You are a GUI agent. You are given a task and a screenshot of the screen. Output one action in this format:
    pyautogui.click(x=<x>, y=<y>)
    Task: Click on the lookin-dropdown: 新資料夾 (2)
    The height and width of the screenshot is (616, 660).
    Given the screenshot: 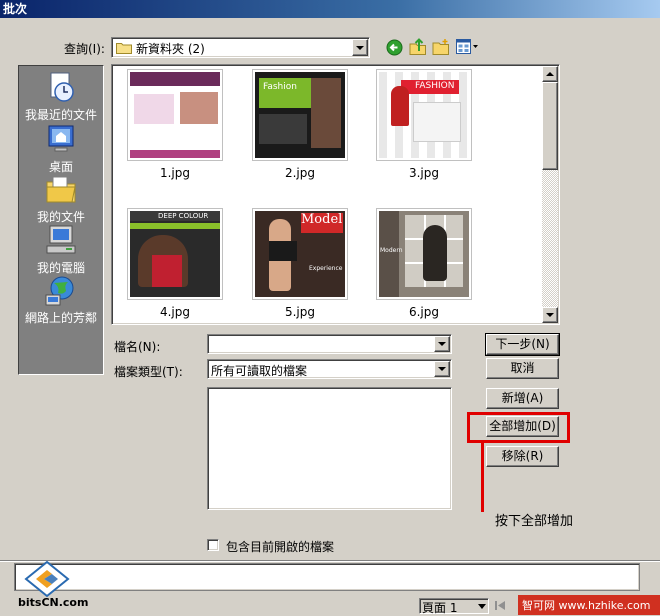 What is the action you would take?
    pyautogui.click(x=240, y=47)
    